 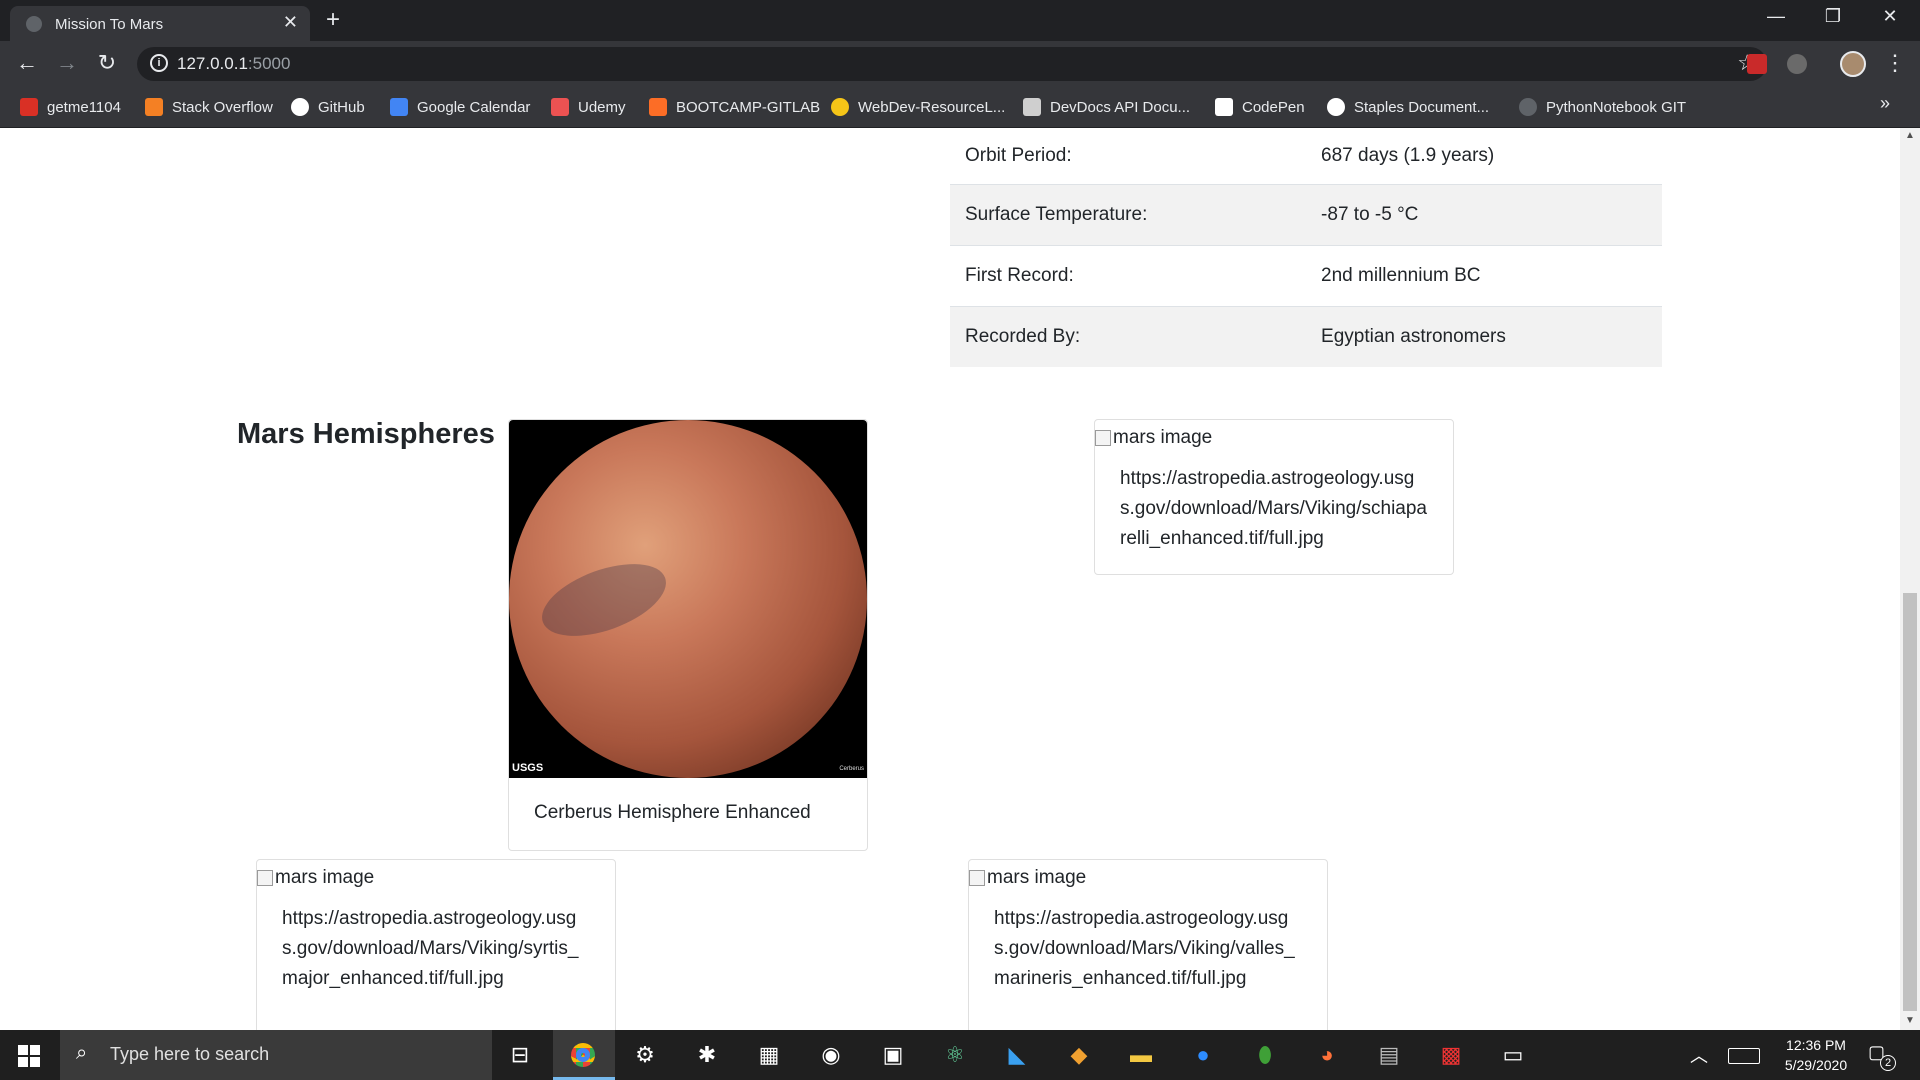 What do you see at coordinates (1478, 156) in the screenshot?
I see `fact-value: 687 days (1.9 years)` at bounding box center [1478, 156].